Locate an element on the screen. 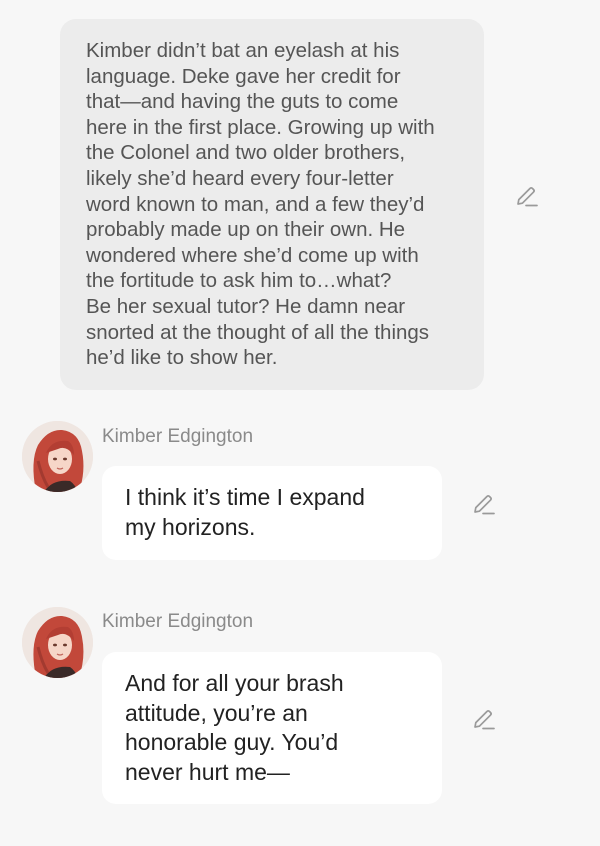 The image size is (600, 846). message-bubble: I think it’s time I expand my horizons. is located at coordinates (272, 513).